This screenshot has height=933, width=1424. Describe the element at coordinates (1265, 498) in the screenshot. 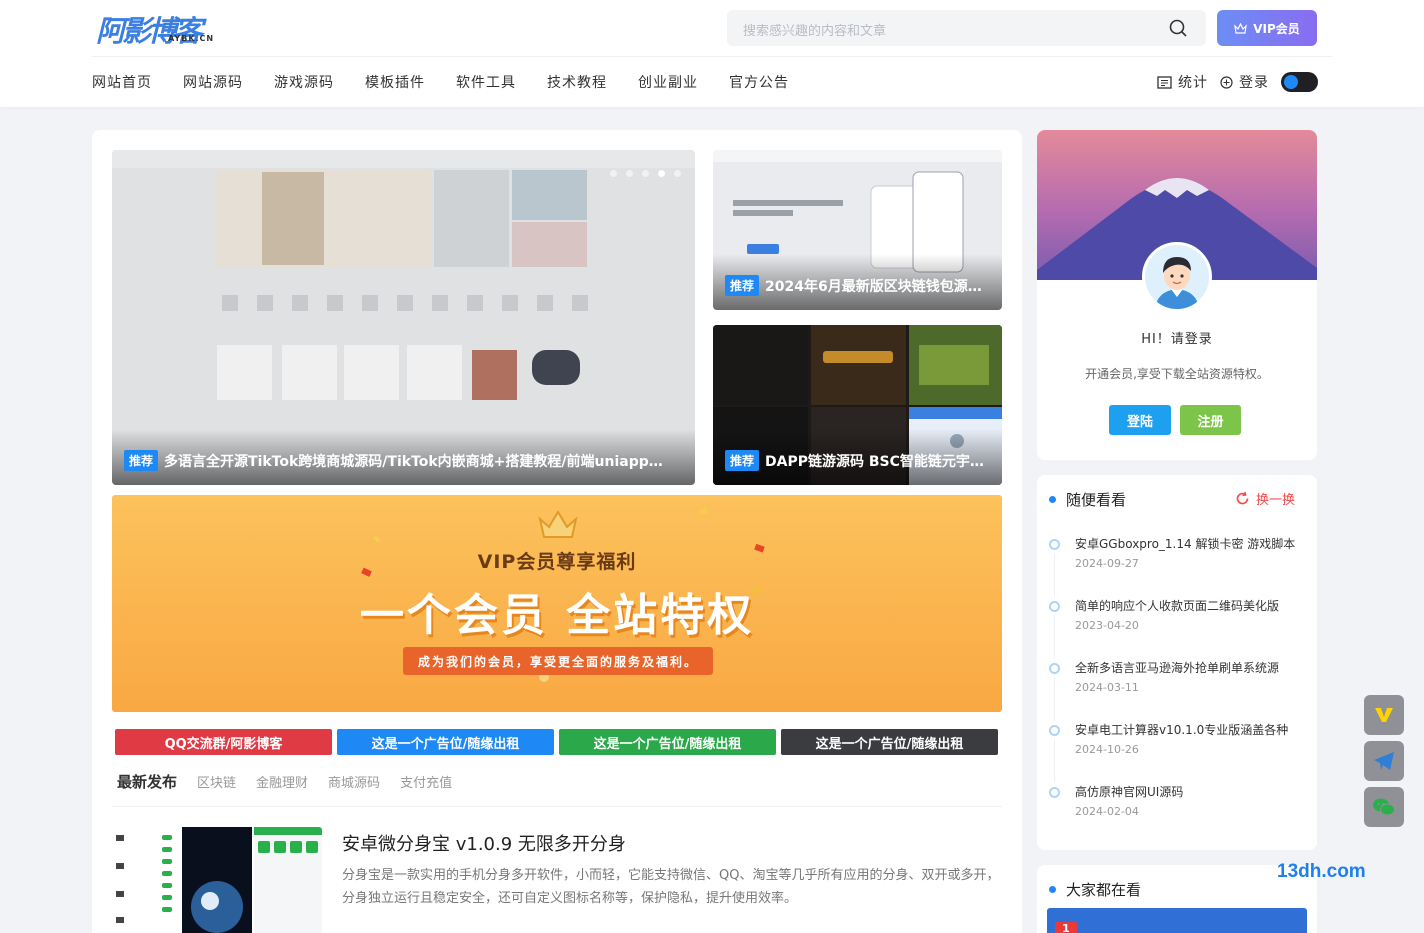

I see `refresh-button: 换一换` at that location.